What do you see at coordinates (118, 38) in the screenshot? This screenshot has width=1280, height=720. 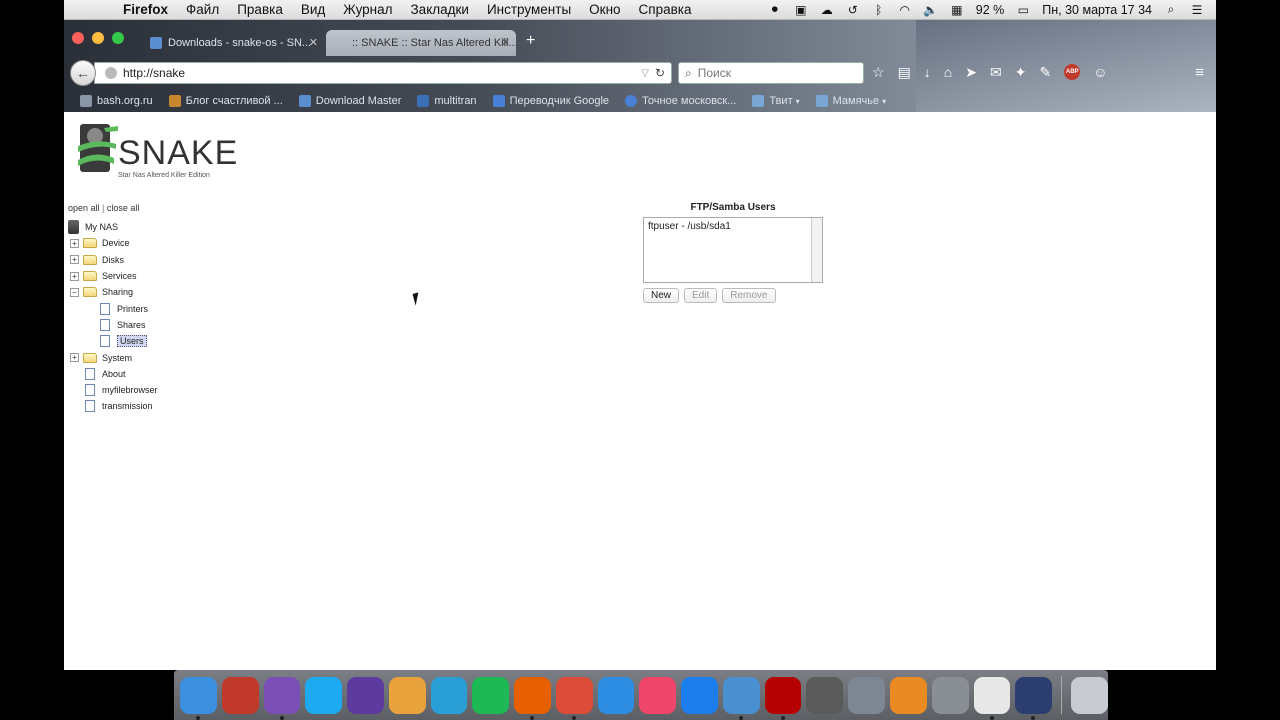 I see `zoom-window-icon` at bounding box center [118, 38].